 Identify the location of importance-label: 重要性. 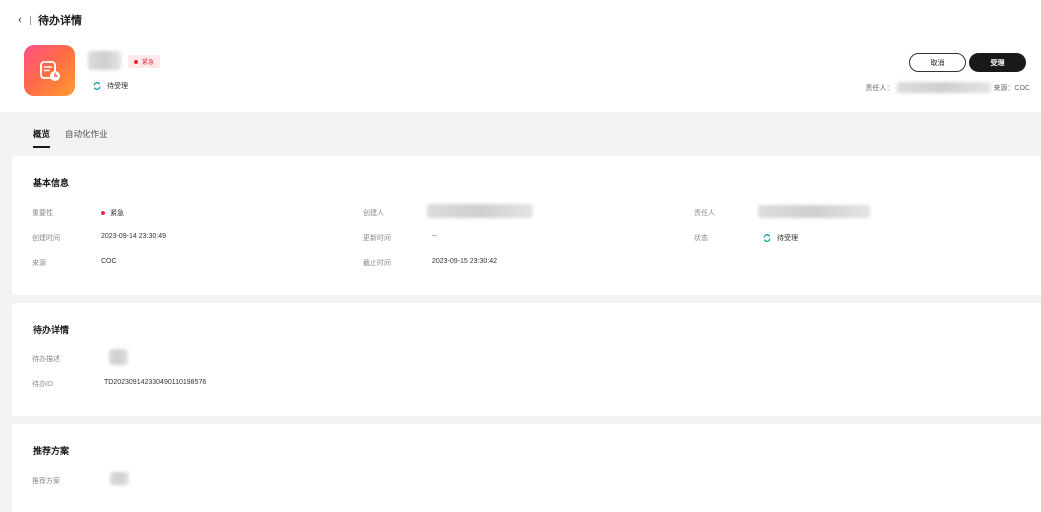
(42, 213).